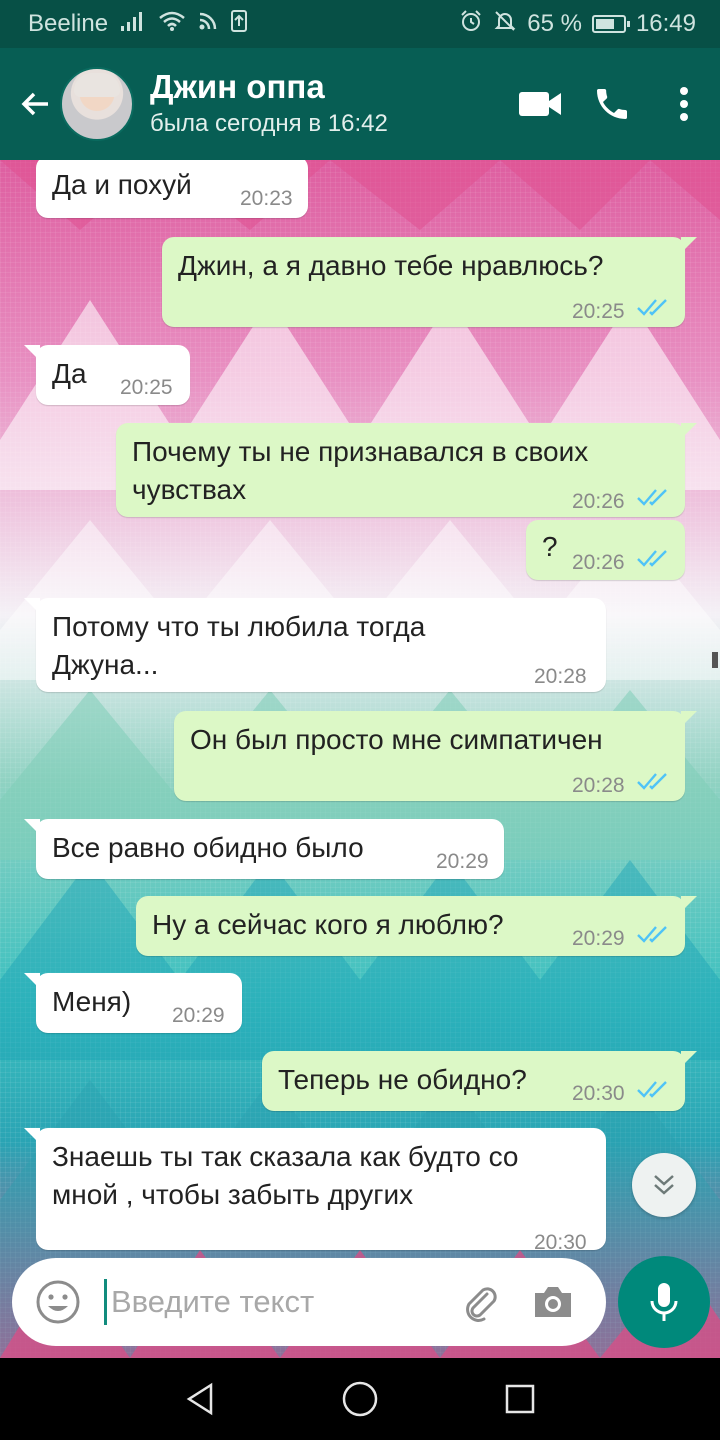 The image size is (720, 1440). I want to click on phone-icon, so click(612, 104).